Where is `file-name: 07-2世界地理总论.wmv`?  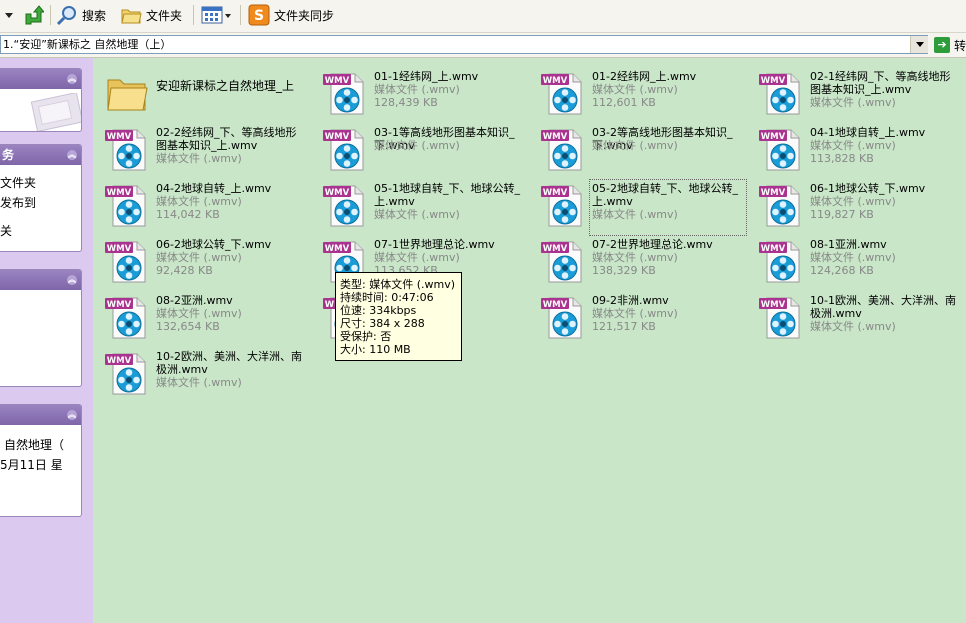
file-name: 07-2世界地理总论.wmv is located at coordinates (652, 244).